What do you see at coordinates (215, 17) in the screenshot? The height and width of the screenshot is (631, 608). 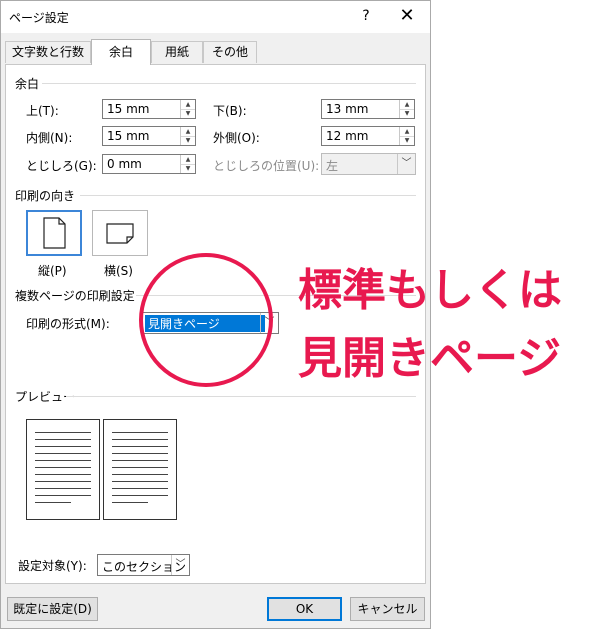 I see `title-bar: ページ設定 ? ✕` at bounding box center [215, 17].